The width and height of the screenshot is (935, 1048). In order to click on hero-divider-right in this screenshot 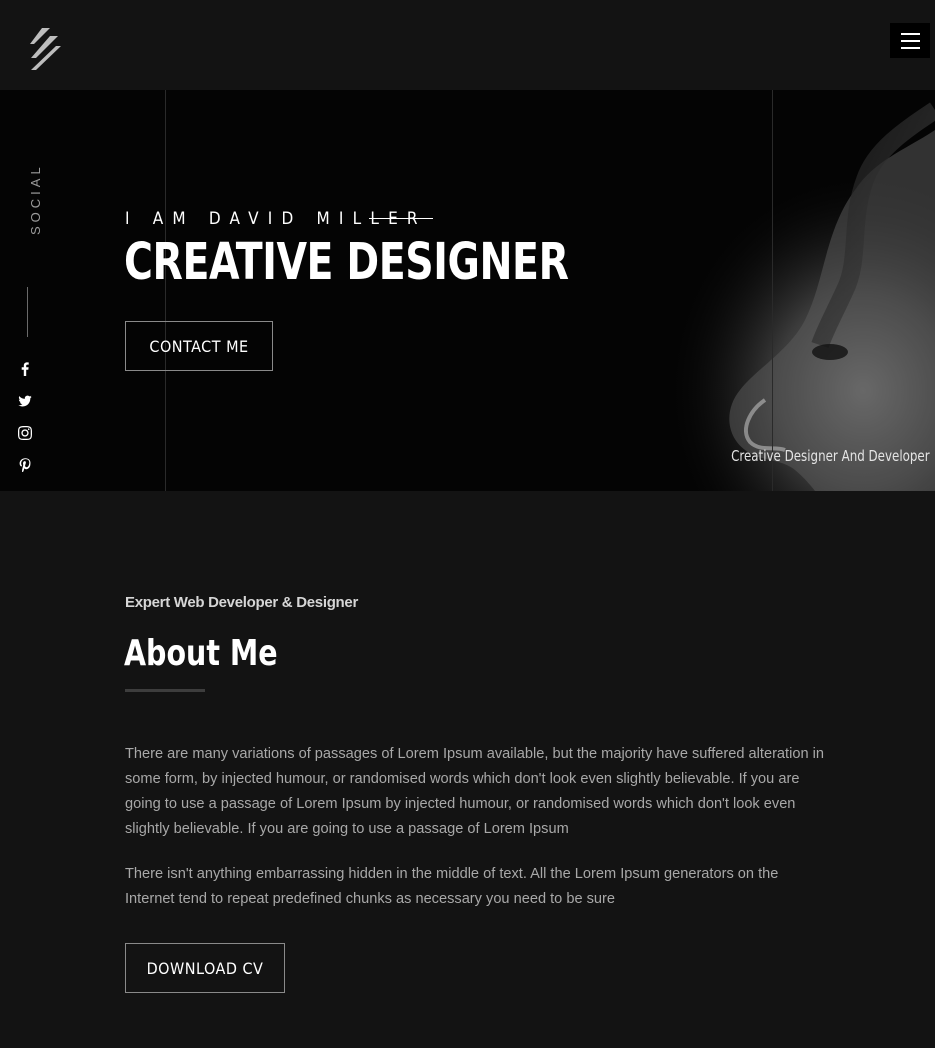, I will do `click(772, 290)`.